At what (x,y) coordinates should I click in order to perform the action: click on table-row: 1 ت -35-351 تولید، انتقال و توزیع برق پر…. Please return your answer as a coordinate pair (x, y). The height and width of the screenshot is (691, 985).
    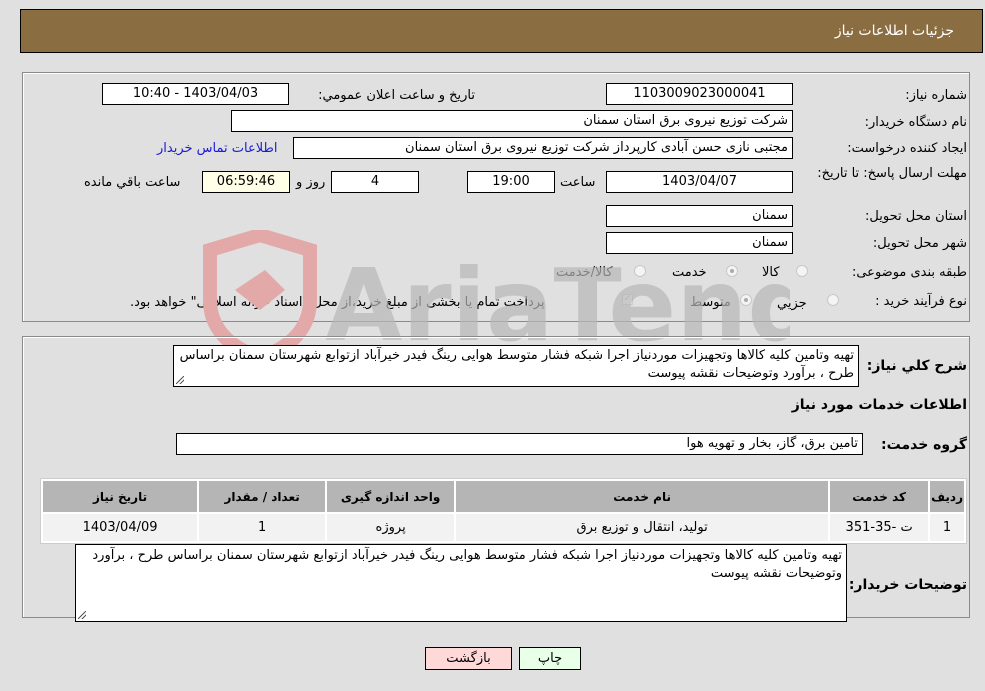
    Looking at the image, I should click on (503, 527).